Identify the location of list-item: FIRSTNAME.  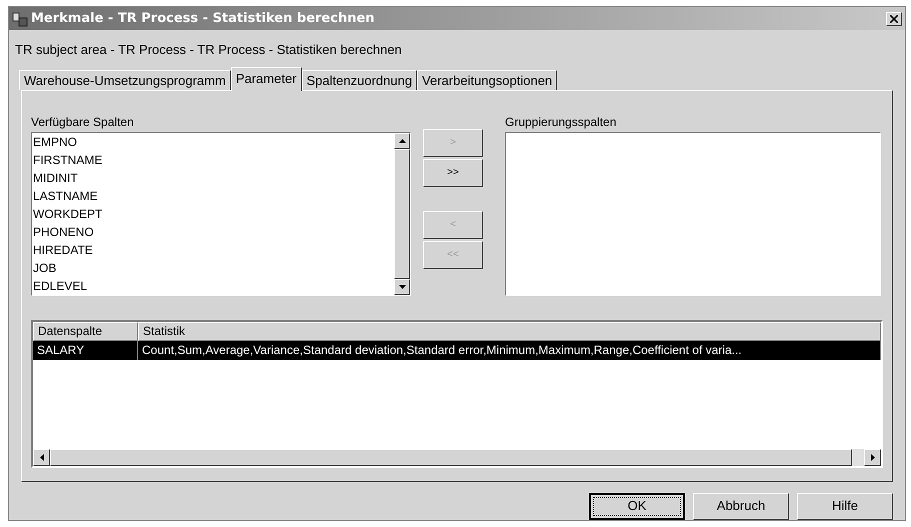
(213, 159).